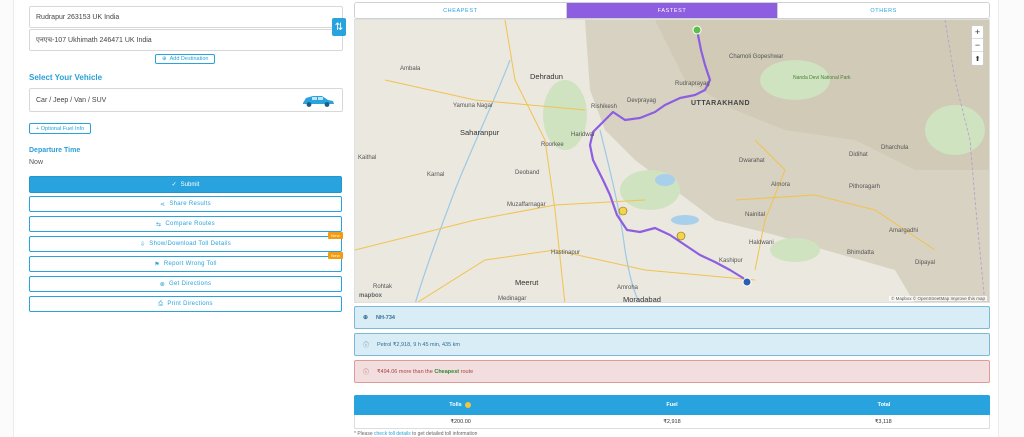  Describe the element at coordinates (364, 434) in the screenshot. I see `footnote-prefix: * Please` at that location.